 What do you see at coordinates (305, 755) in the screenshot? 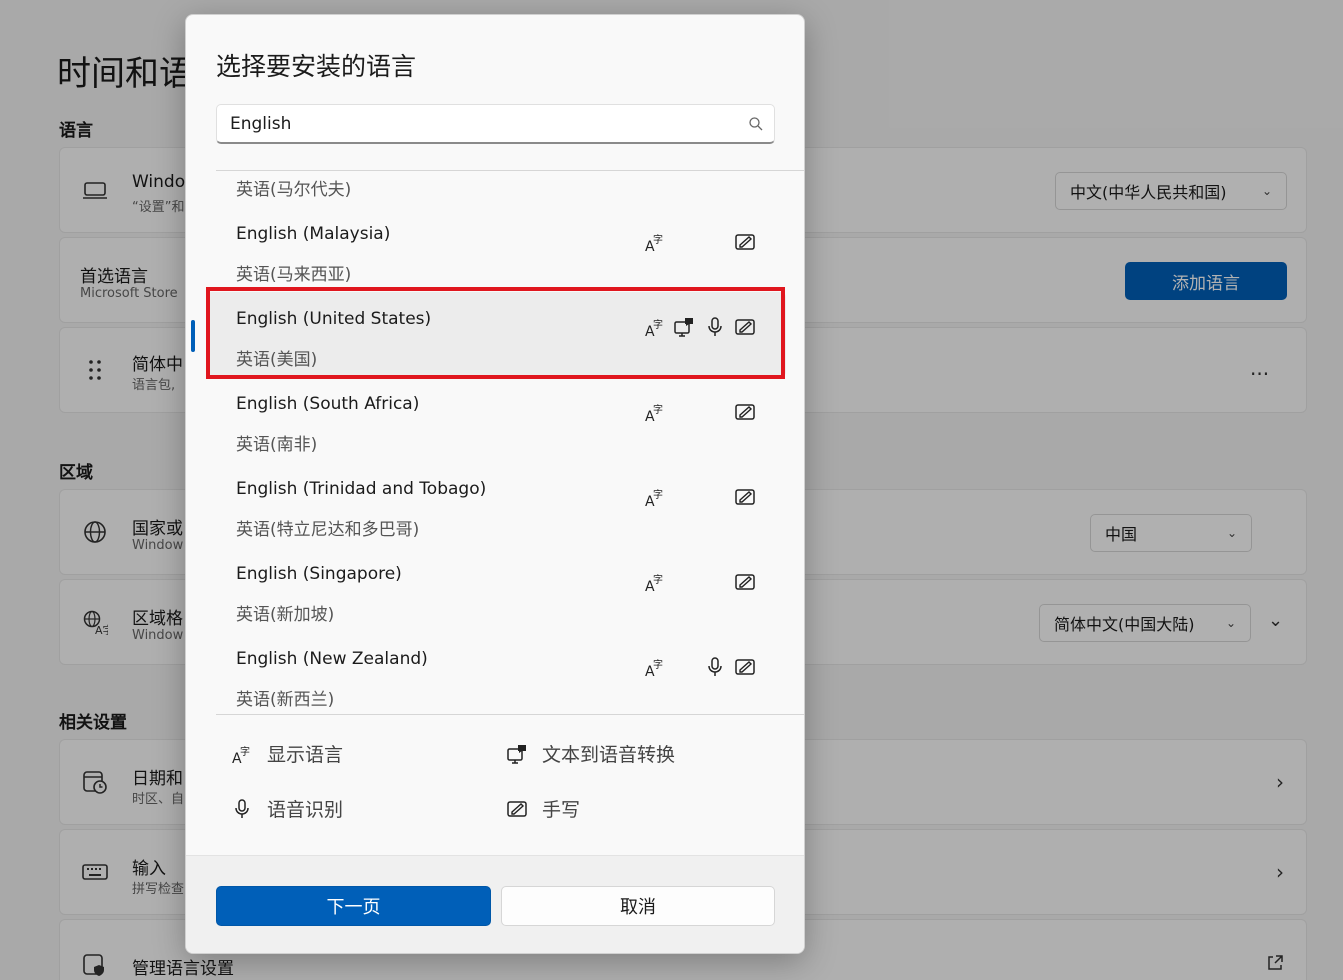
I see `legend-label: 显示语言` at bounding box center [305, 755].